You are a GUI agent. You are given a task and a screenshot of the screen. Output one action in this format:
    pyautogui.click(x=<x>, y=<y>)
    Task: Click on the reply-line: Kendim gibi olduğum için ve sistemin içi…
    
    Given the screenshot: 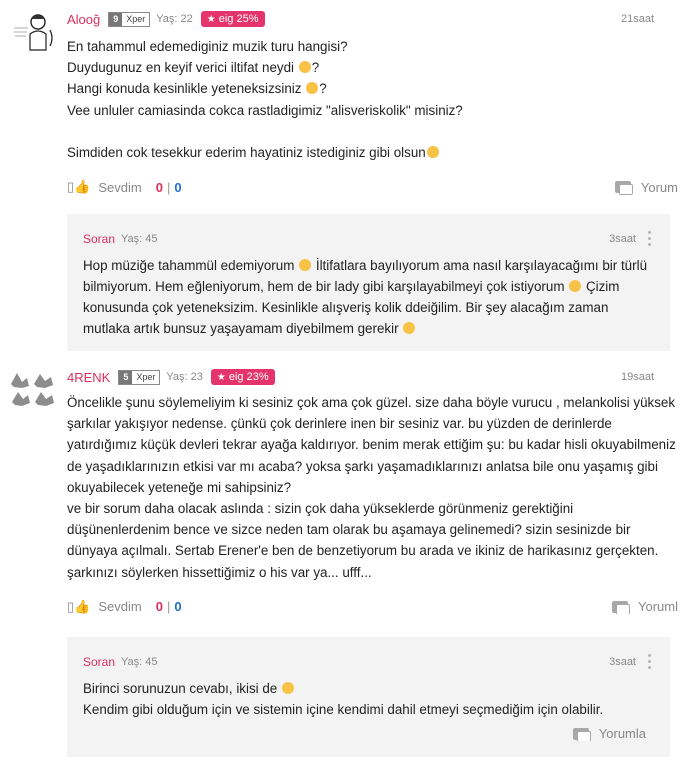 What is the action you would take?
    pyautogui.click(x=343, y=709)
    